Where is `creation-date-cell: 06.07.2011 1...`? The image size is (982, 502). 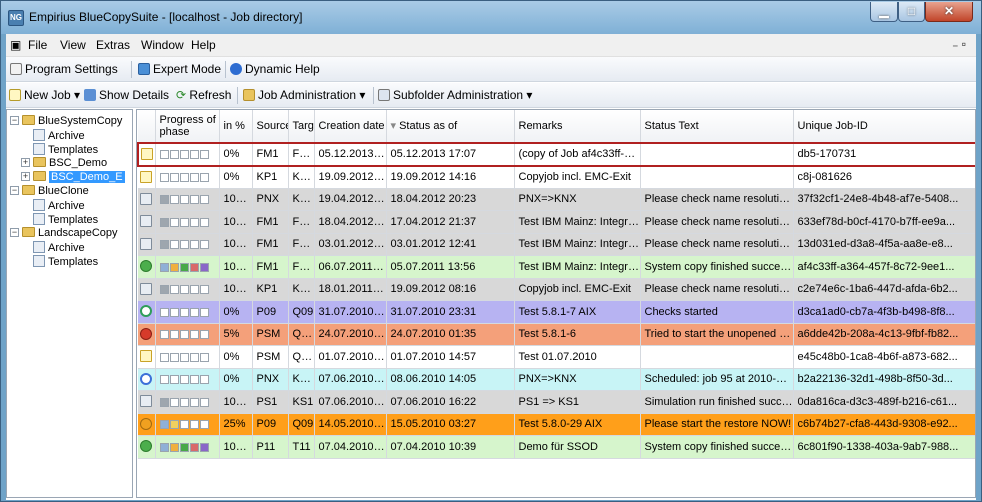 creation-date-cell: 06.07.2011 1... is located at coordinates (350, 267).